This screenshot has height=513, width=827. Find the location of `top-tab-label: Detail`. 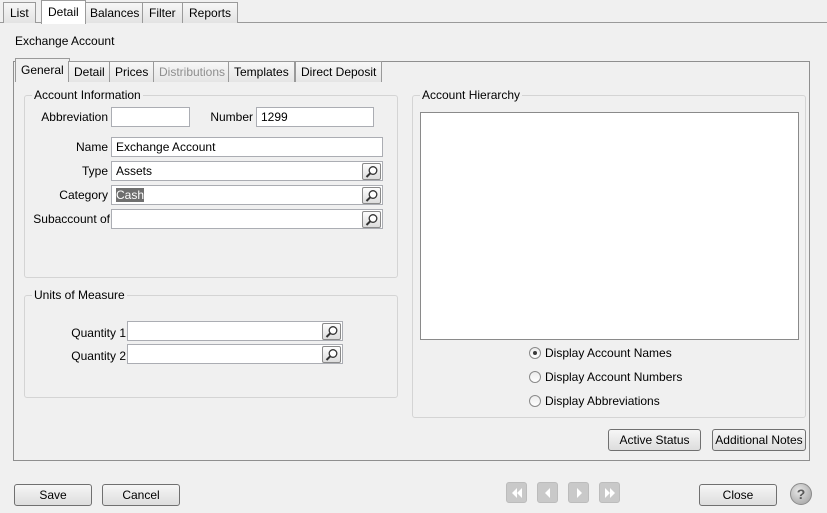

top-tab-label: Detail is located at coordinates (63, 12).